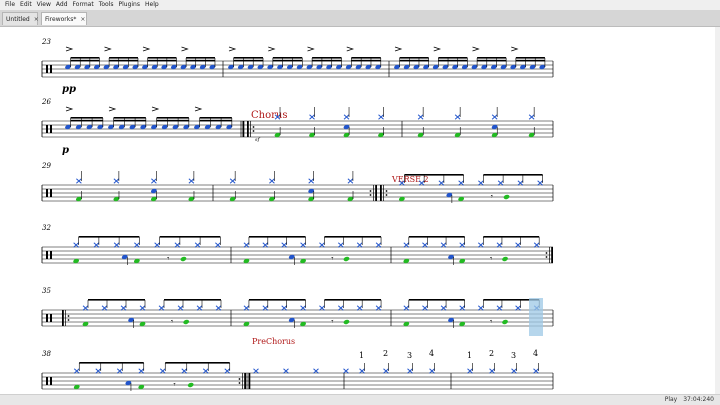 The width and height of the screenshot is (720, 405). Describe the element at coordinates (536, 317) in the screenshot. I see `selection-highlight` at that location.